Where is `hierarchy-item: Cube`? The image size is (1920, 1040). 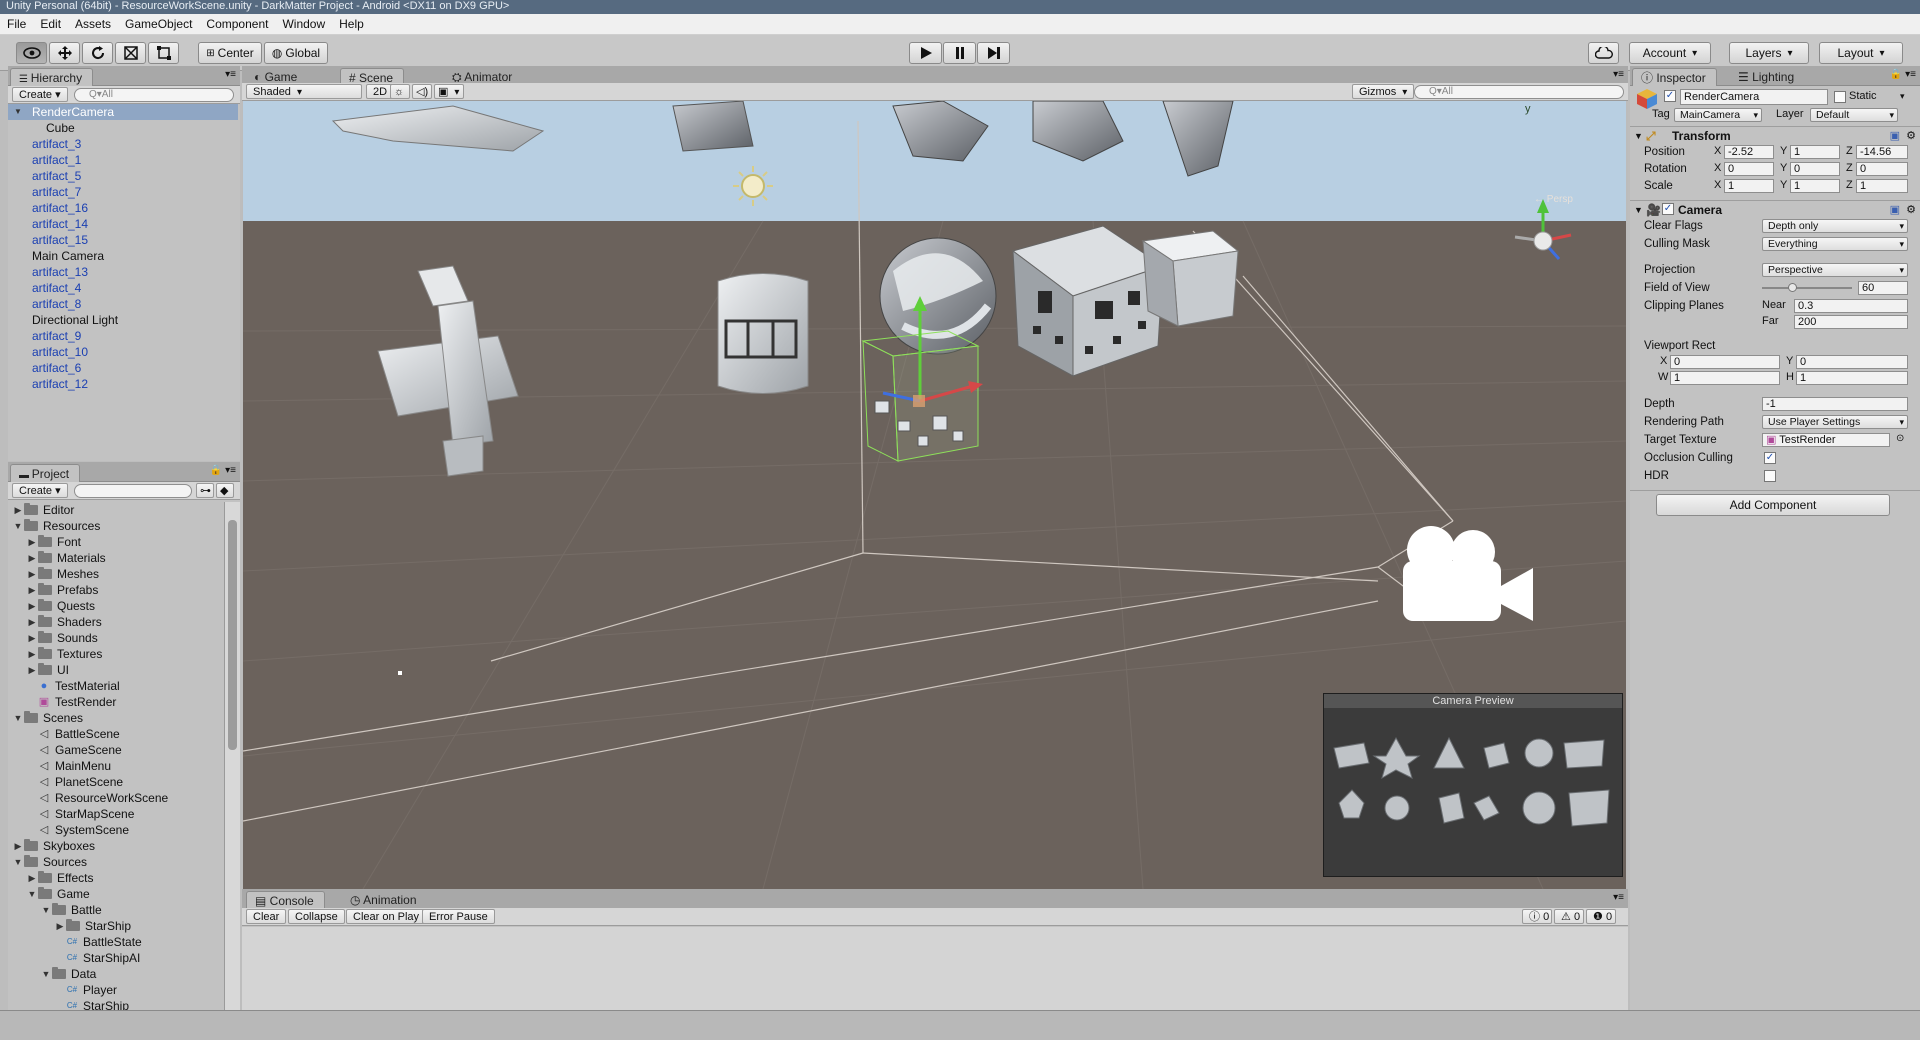 hierarchy-item: Cube is located at coordinates (123, 128).